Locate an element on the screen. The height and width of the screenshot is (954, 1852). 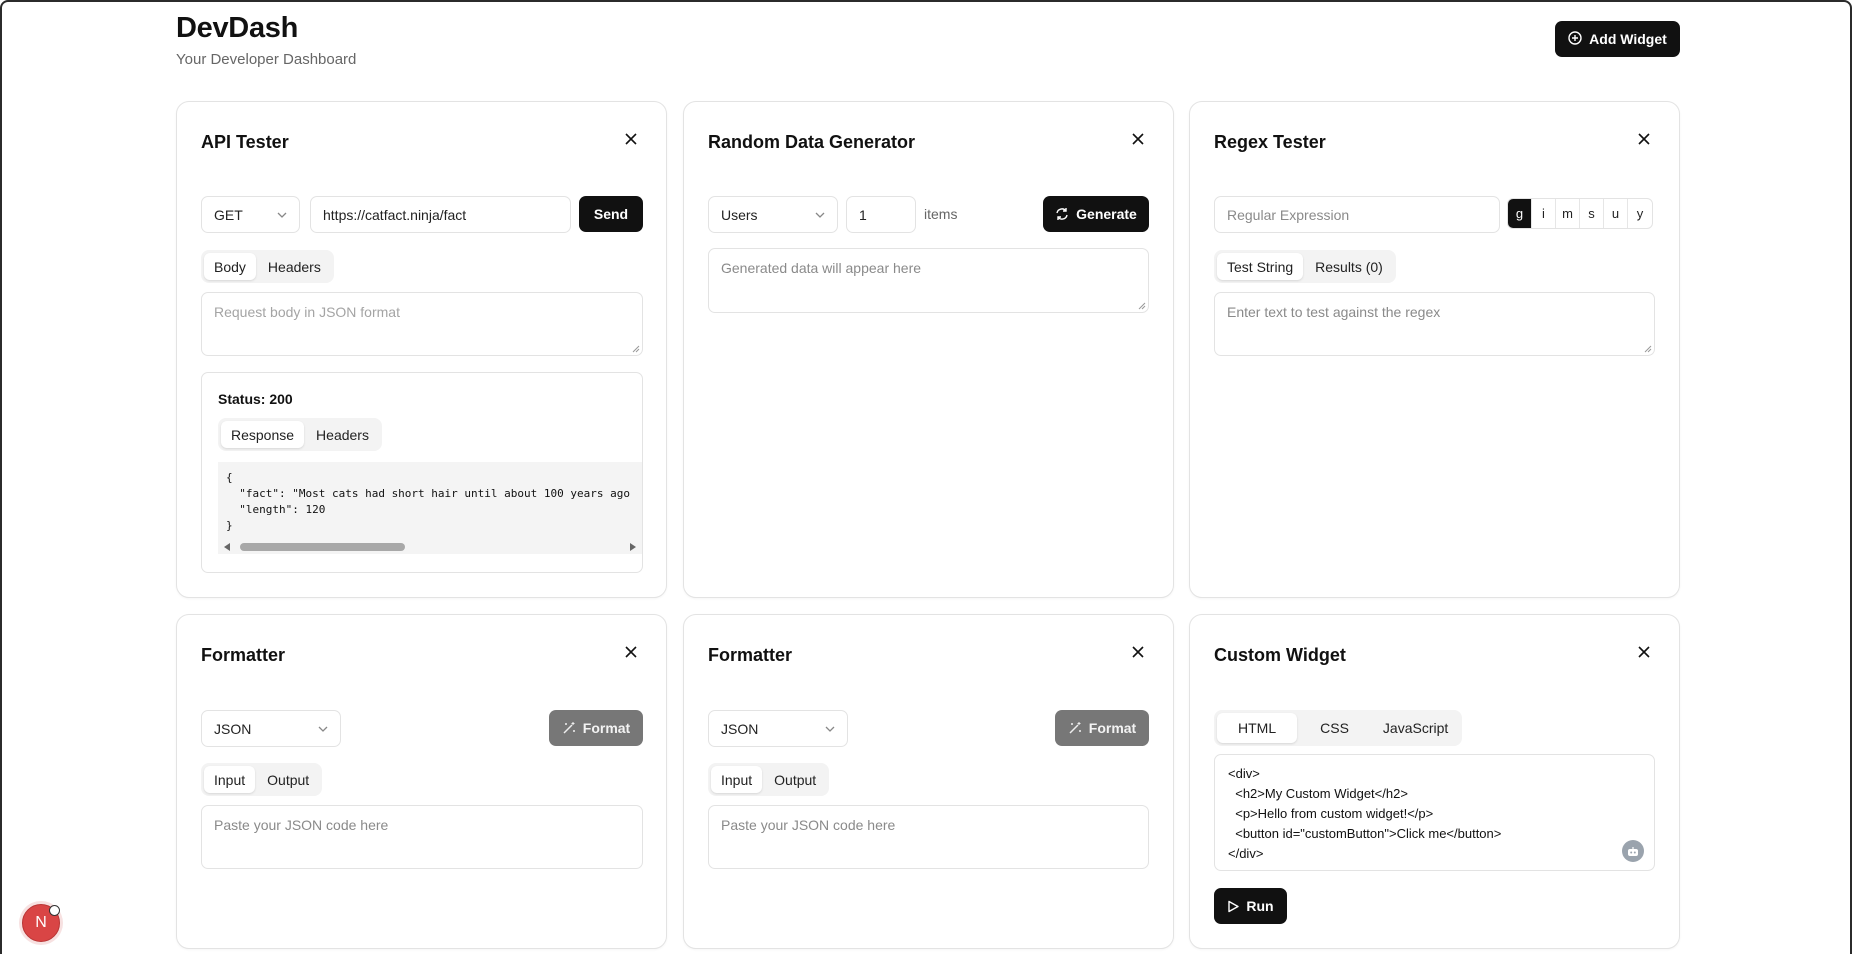
add-widget-button: Add Widget is located at coordinates (1617, 39).